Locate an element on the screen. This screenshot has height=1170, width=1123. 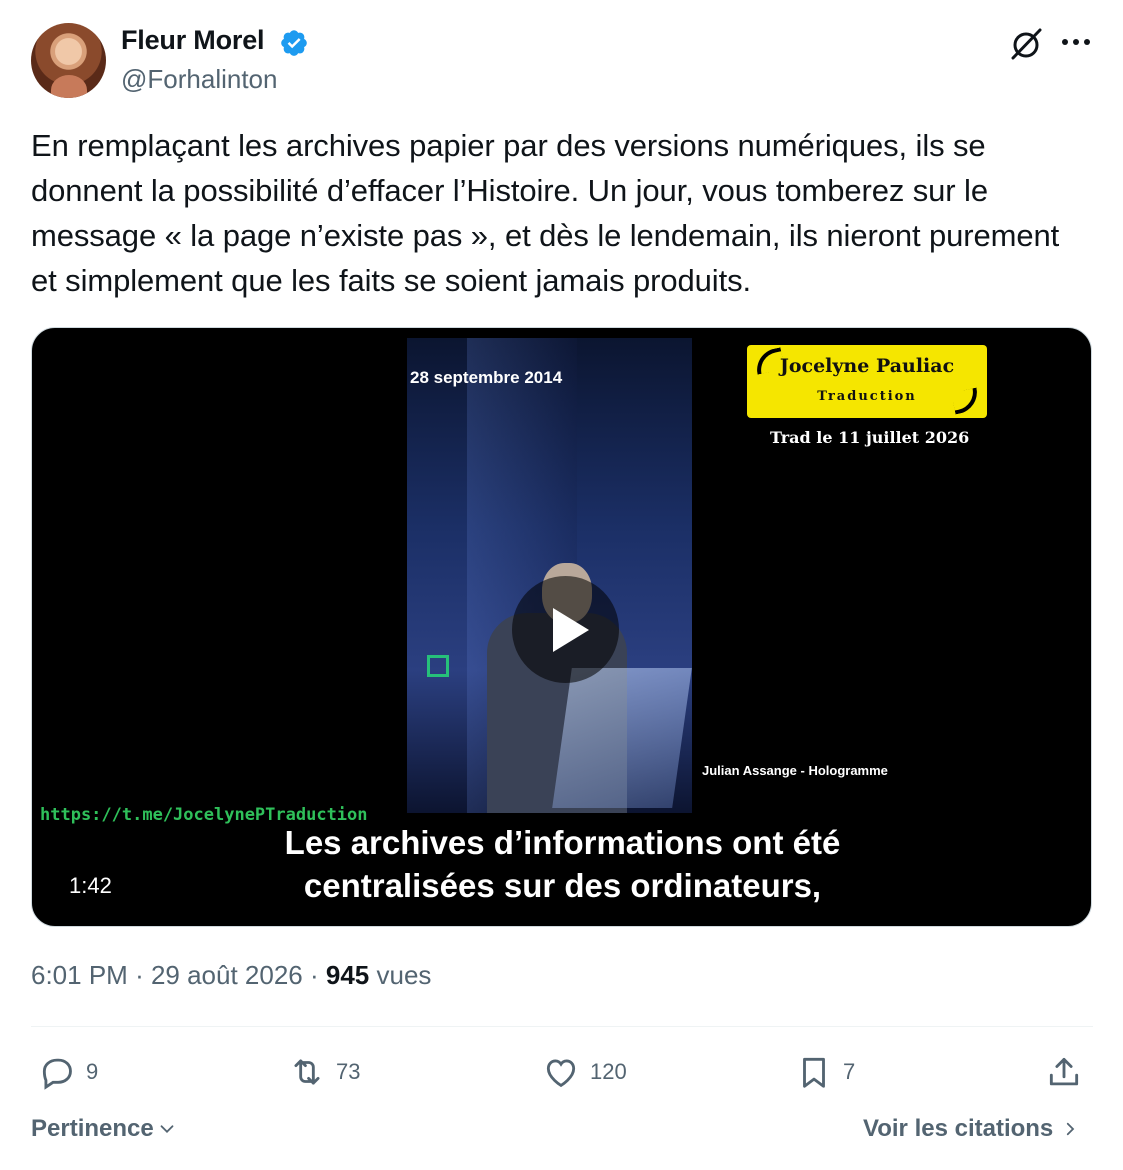
chevron-down-icon is located at coordinates (167, 1129).